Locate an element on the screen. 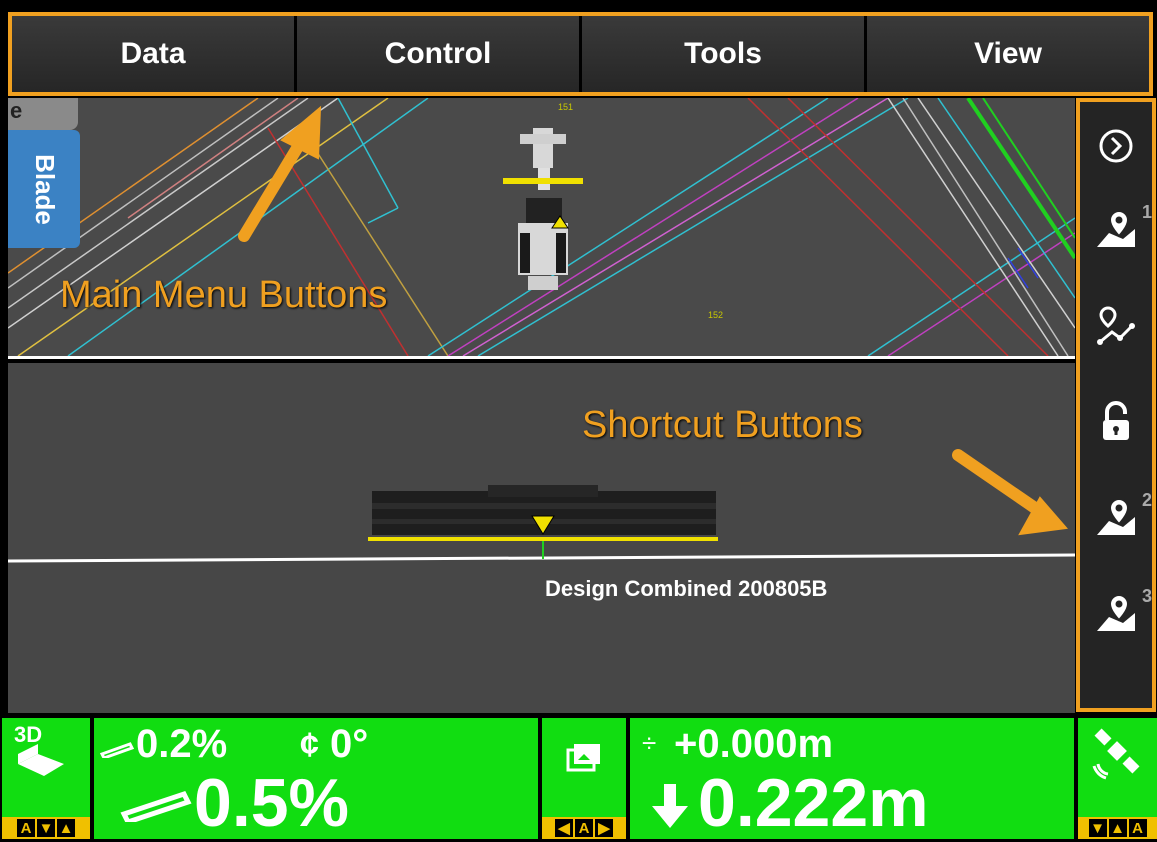 This screenshot has width=1157, height=842. main-menu-bar: Data Control Tools View is located at coordinates (580, 54).